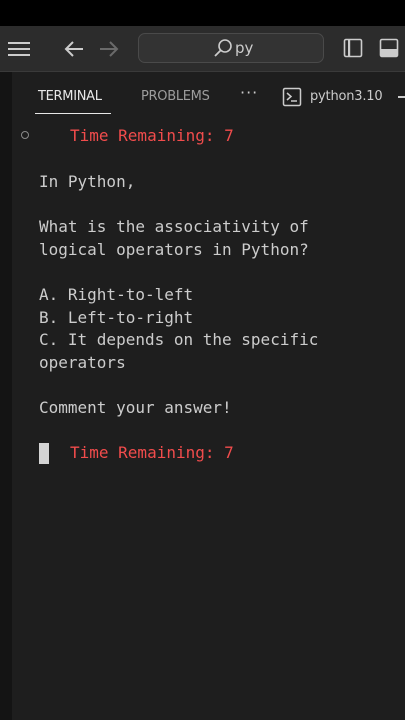 This screenshot has height=720, width=405. I want to click on search-icon, so click(223, 48).